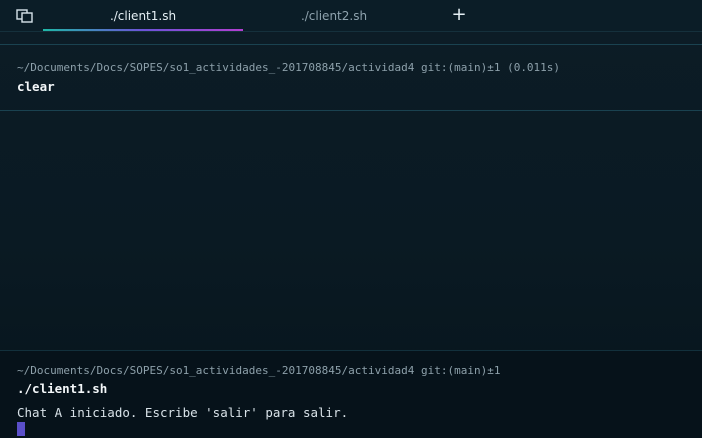  What do you see at coordinates (351, 31) in the screenshot?
I see `tab-bar-border` at bounding box center [351, 31].